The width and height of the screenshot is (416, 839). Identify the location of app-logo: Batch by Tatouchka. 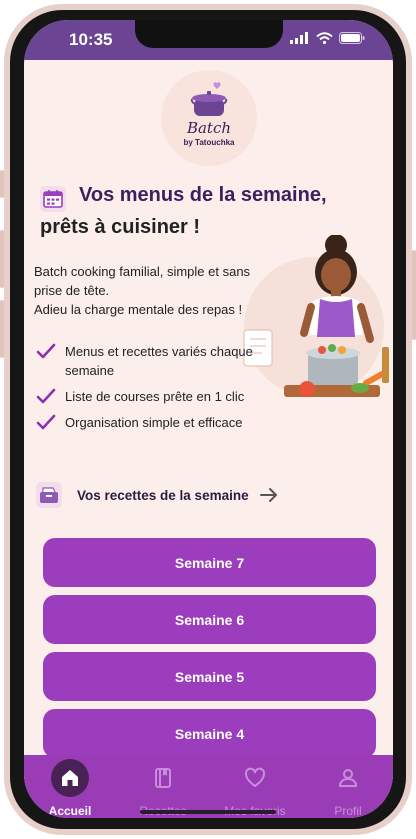
(209, 118).